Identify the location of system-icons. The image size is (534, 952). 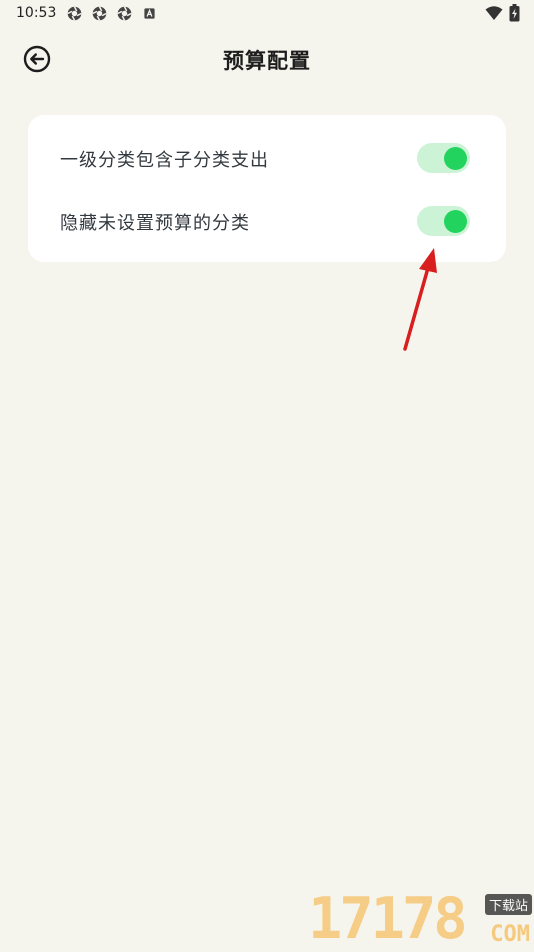
(502, 13).